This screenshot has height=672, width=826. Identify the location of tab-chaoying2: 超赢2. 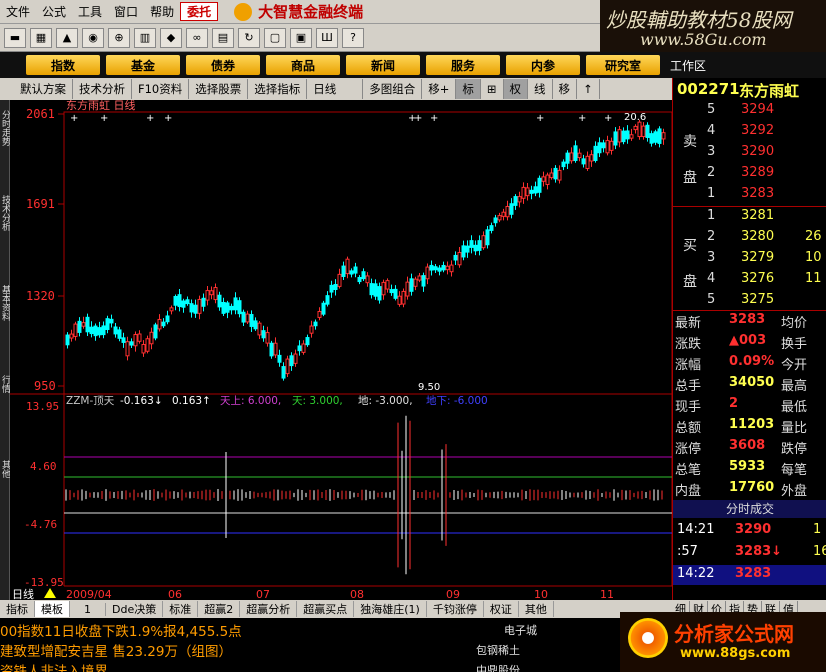
(219, 609).